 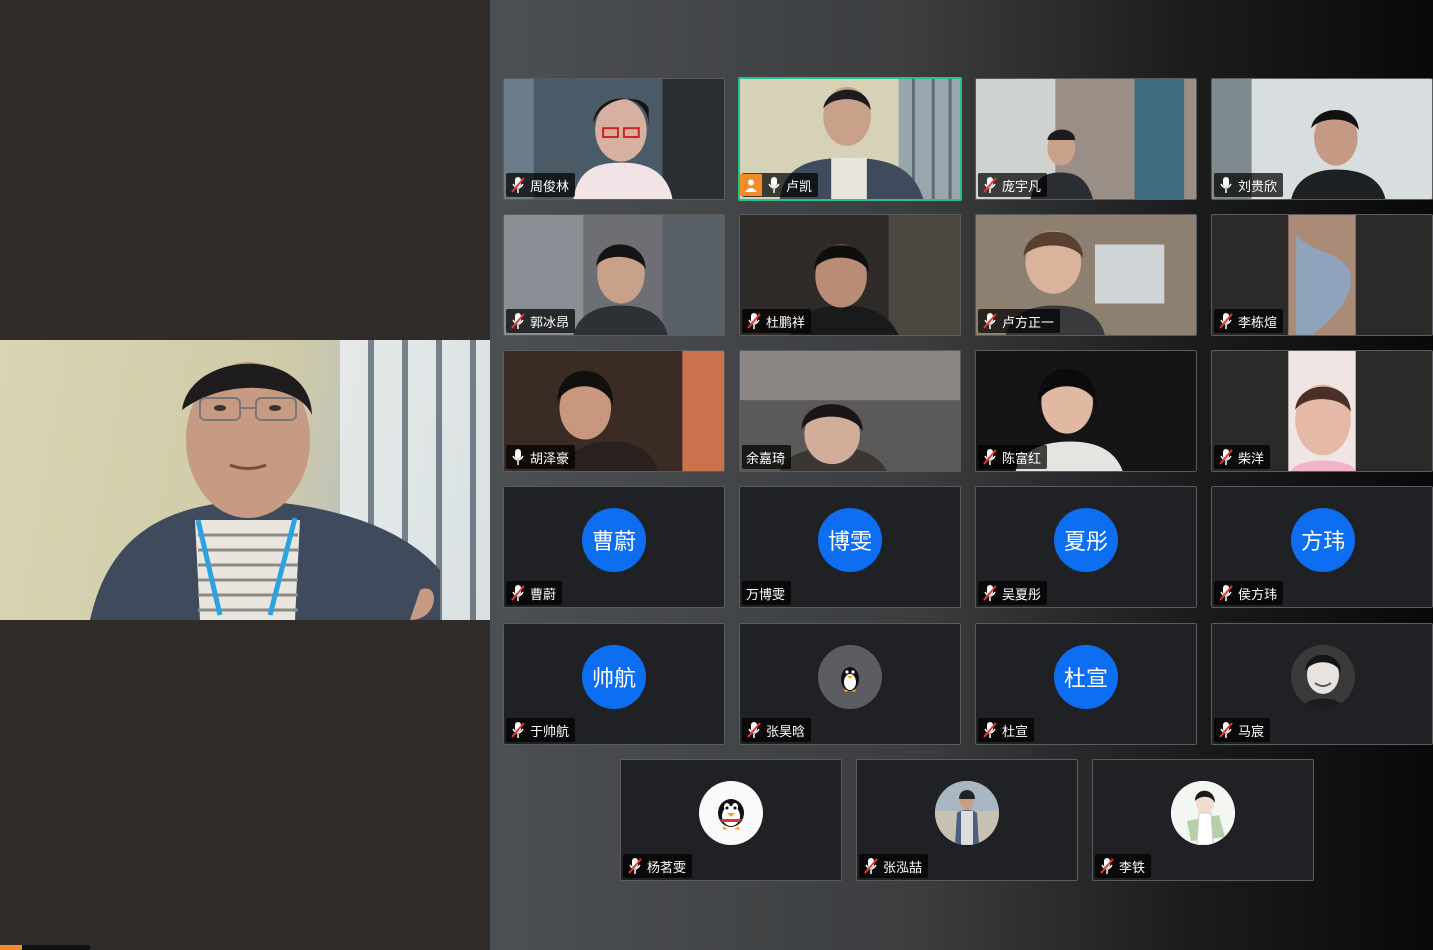 I want to click on name-label: 李栋煊, so click(x=1249, y=321).